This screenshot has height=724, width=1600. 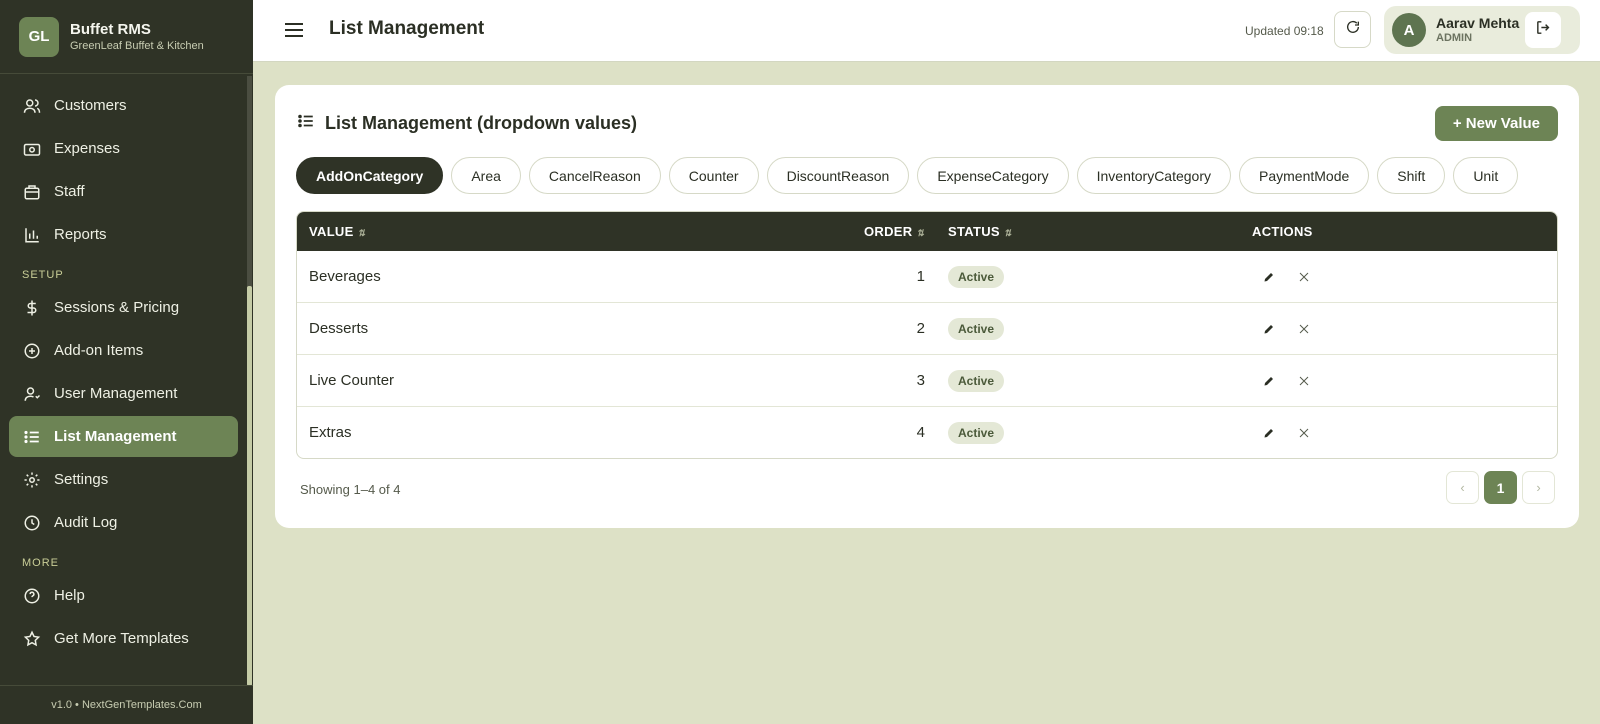 What do you see at coordinates (927, 329) in the screenshot?
I see `table-row: Desserts 2 Active` at bounding box center [927, 329].